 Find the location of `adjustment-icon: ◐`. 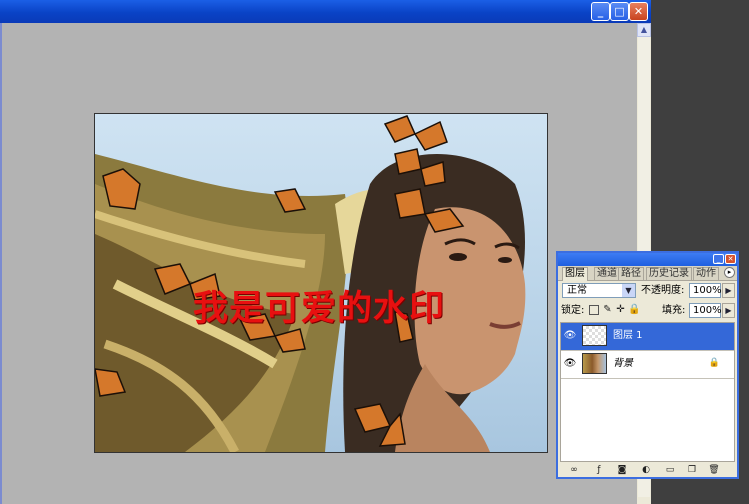

adjustment-icon: ◐ is located at coordinates (646, 470).